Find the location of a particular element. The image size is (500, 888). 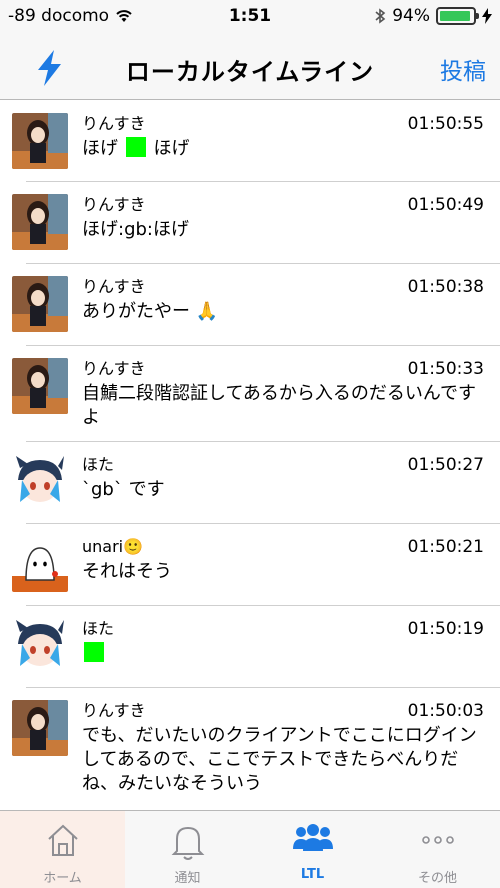

tab-label: ホーム is located at coordinates (62, 878).